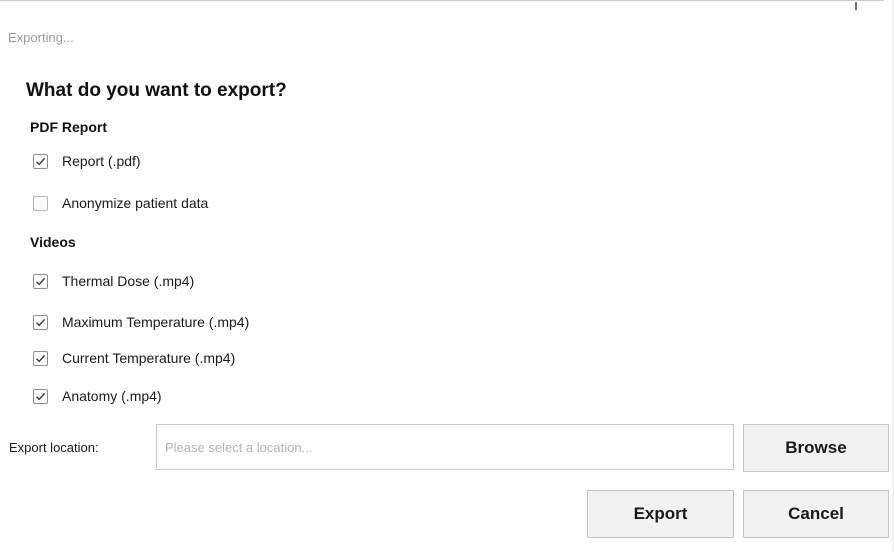  Describe the element at coordinates (156, 322) in the screenshot. I see `checkbox-label: Maximum Temperature (.mp4)` at that location.